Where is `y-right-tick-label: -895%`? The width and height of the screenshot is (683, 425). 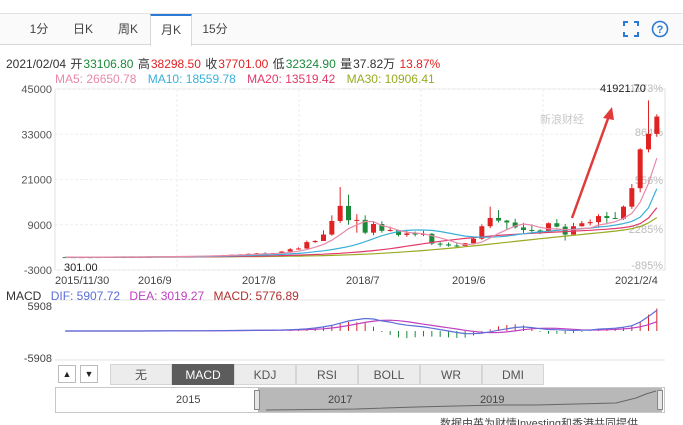 y-right-tick-label: -895% is located at coordinates (647, 266).